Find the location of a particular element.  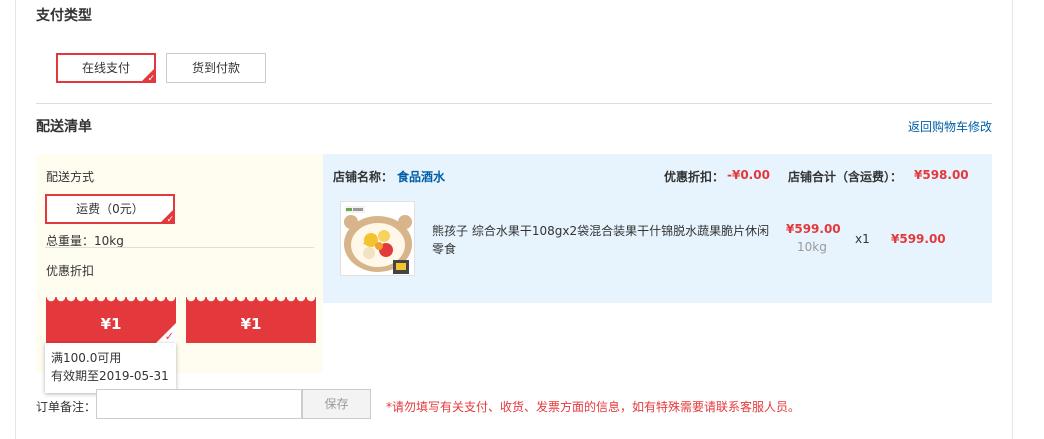

delivery-list-title: 配送清单 is located at coordinates (64, 127).